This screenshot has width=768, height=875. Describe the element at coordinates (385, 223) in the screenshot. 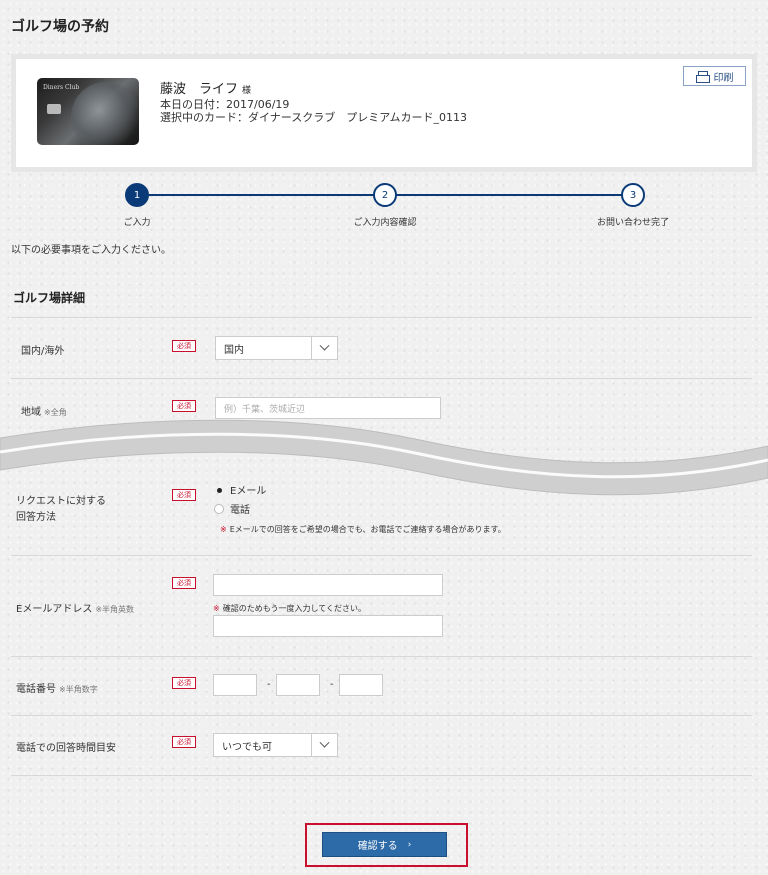

I see `step-2-label: ご入力内容確認` at that location.